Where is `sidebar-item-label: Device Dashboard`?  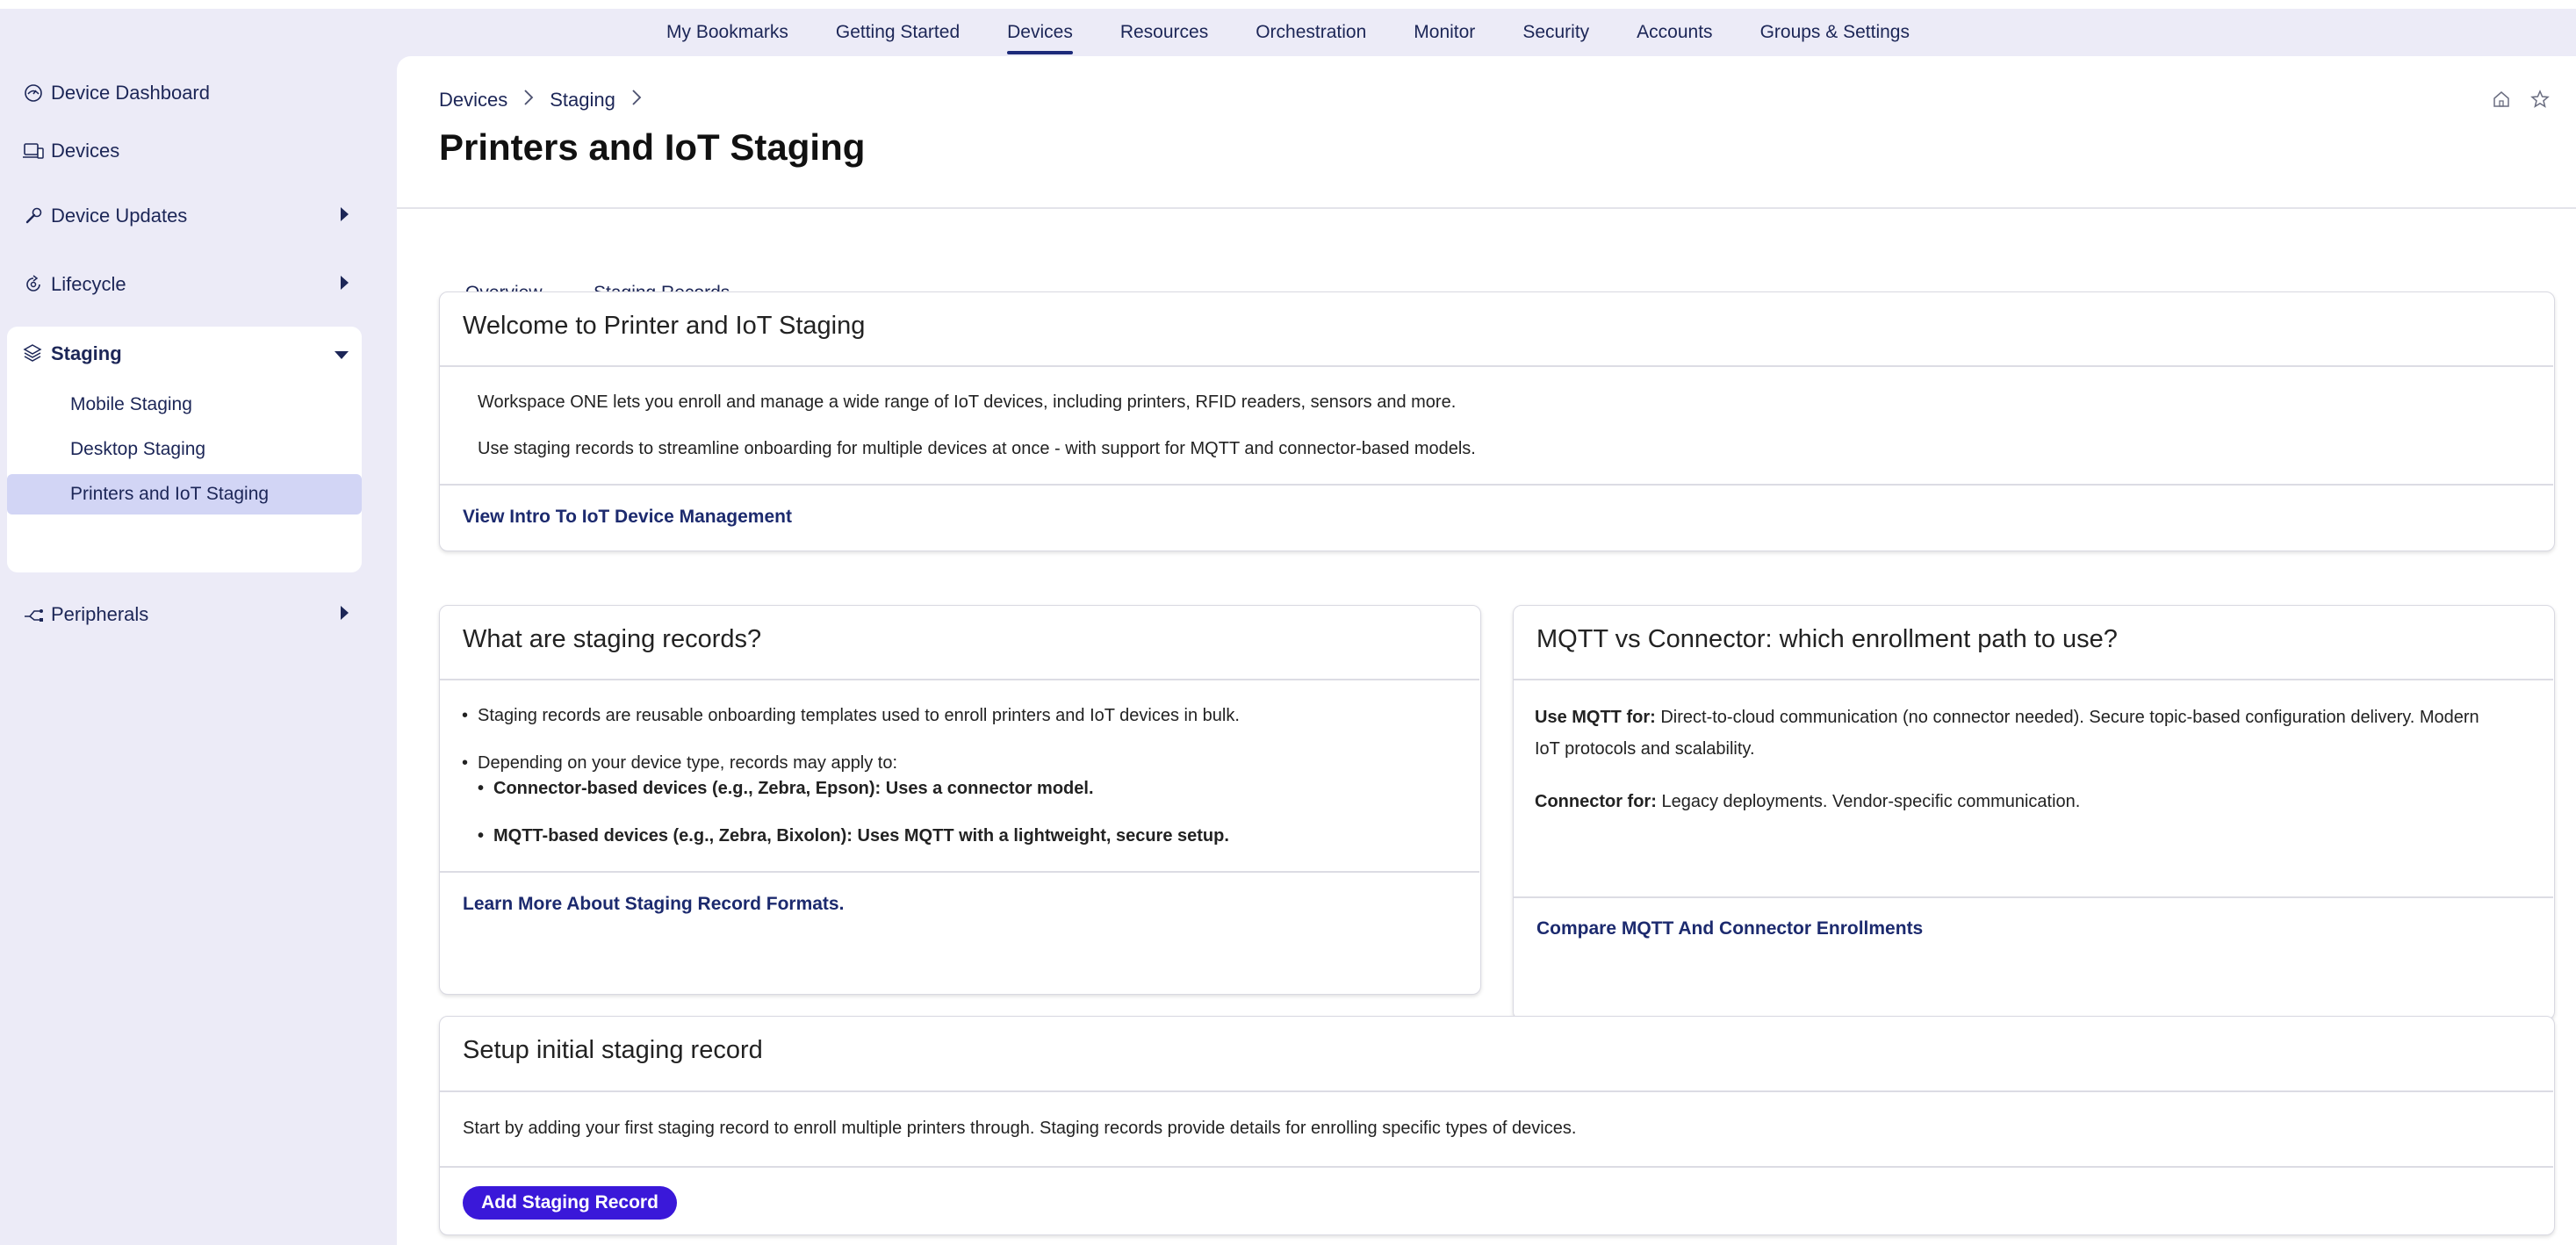 sidebar-item-label: Device Dashboard is located at coordinates (130, 93).